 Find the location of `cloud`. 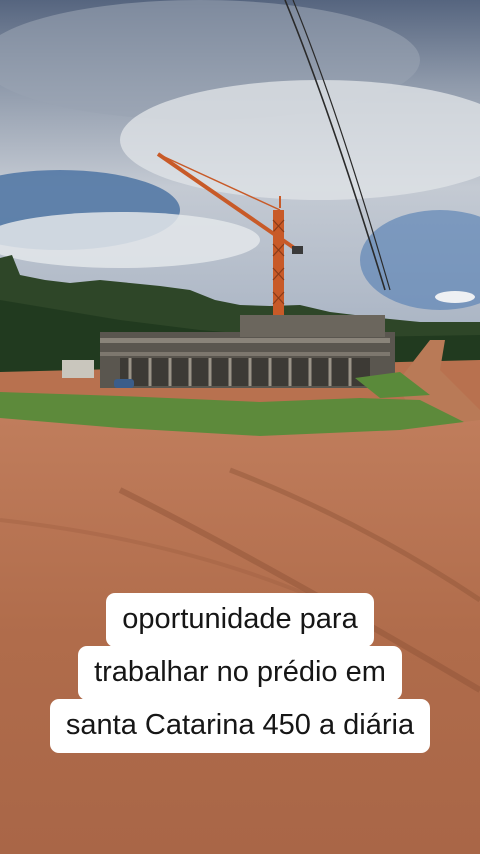

cloud is located at coordinates (455, 297).